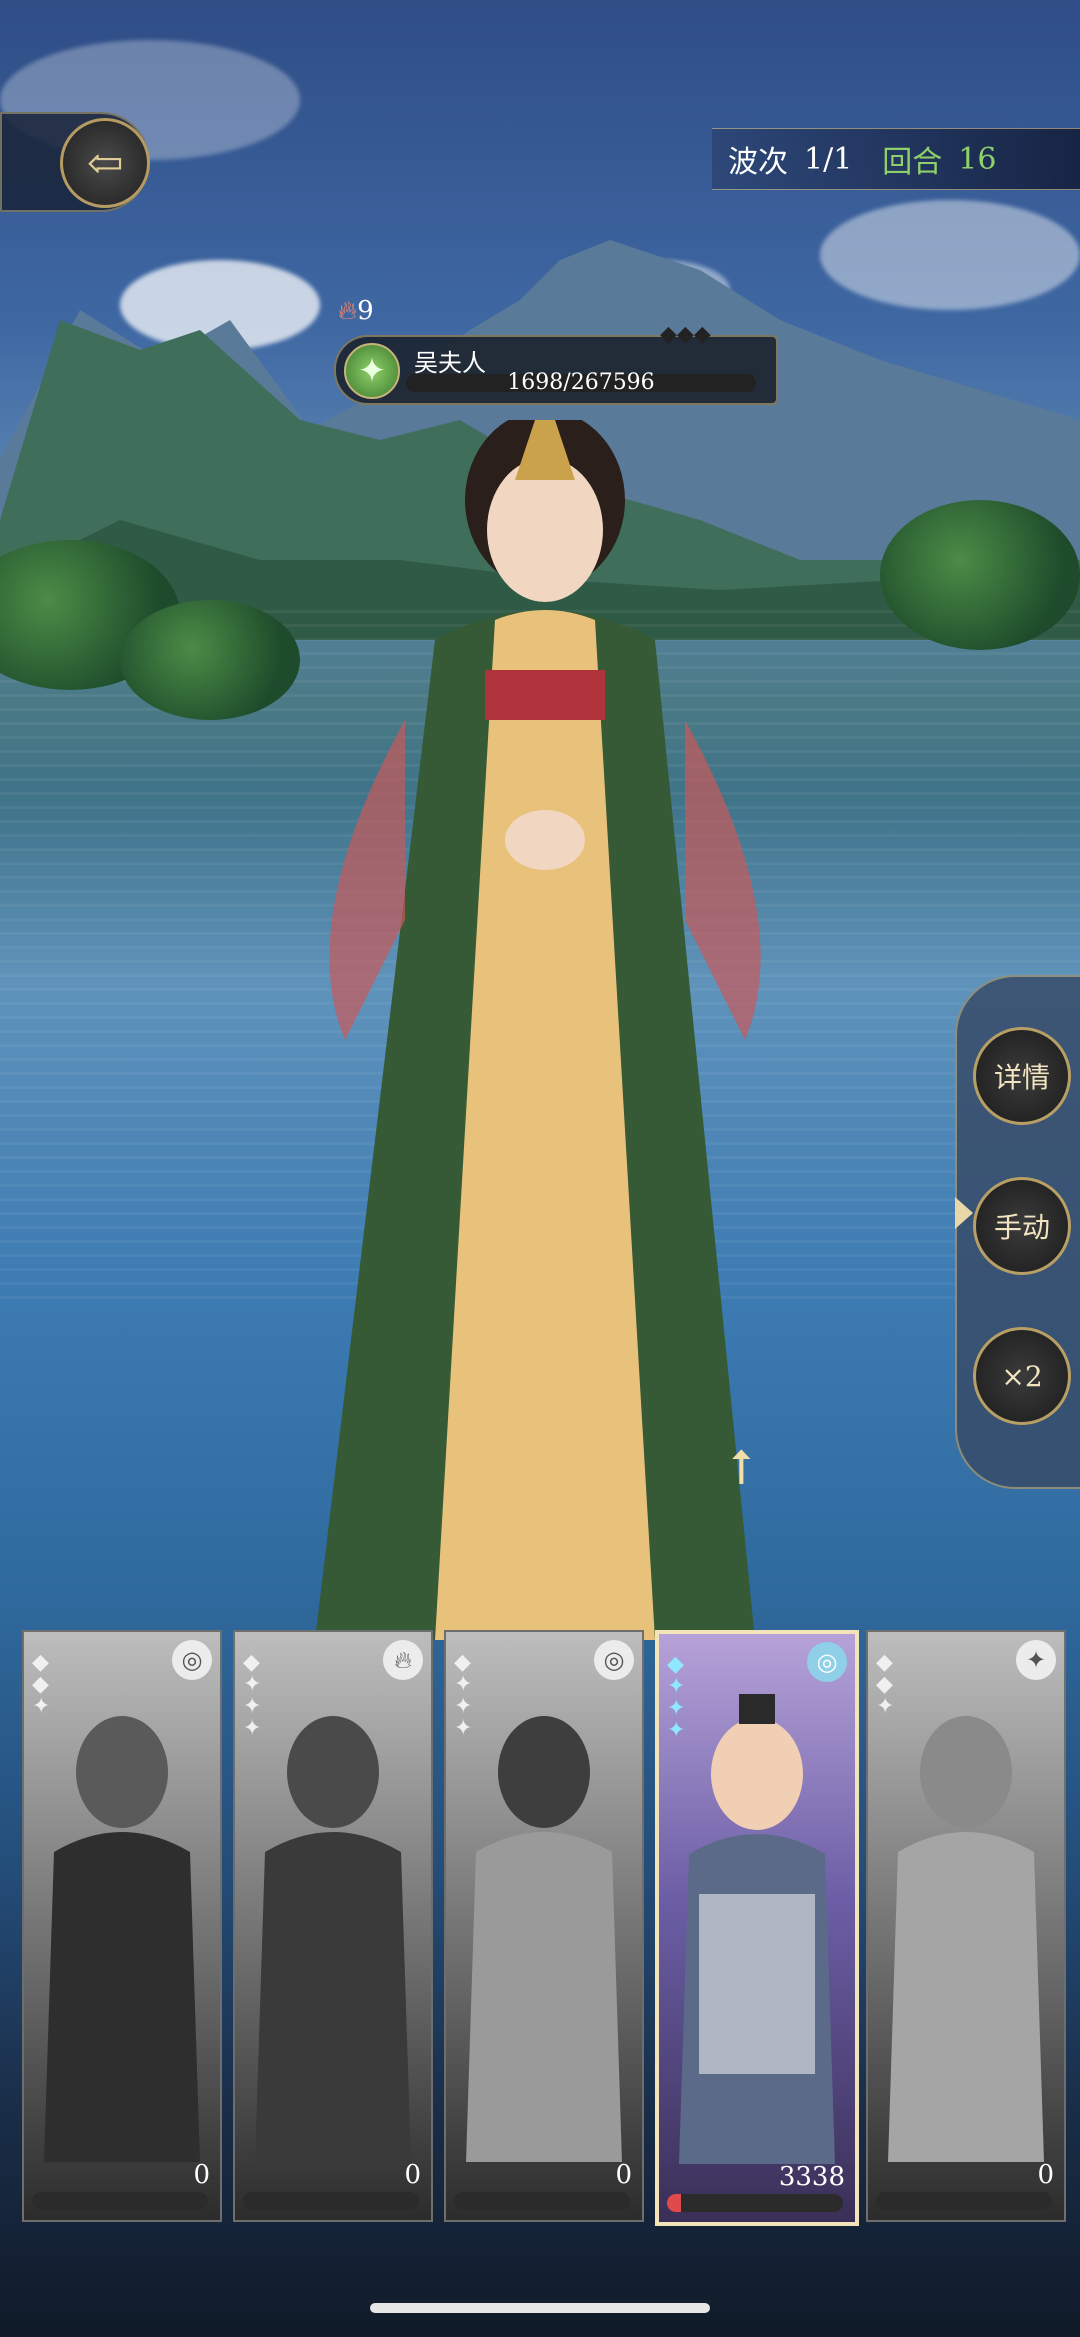 The height and width of the screenshot is (2337, 1080). Describe the element at coordinates (811, 2177) in the screenshot. I see `hero-energy-value: 3338` at that location.